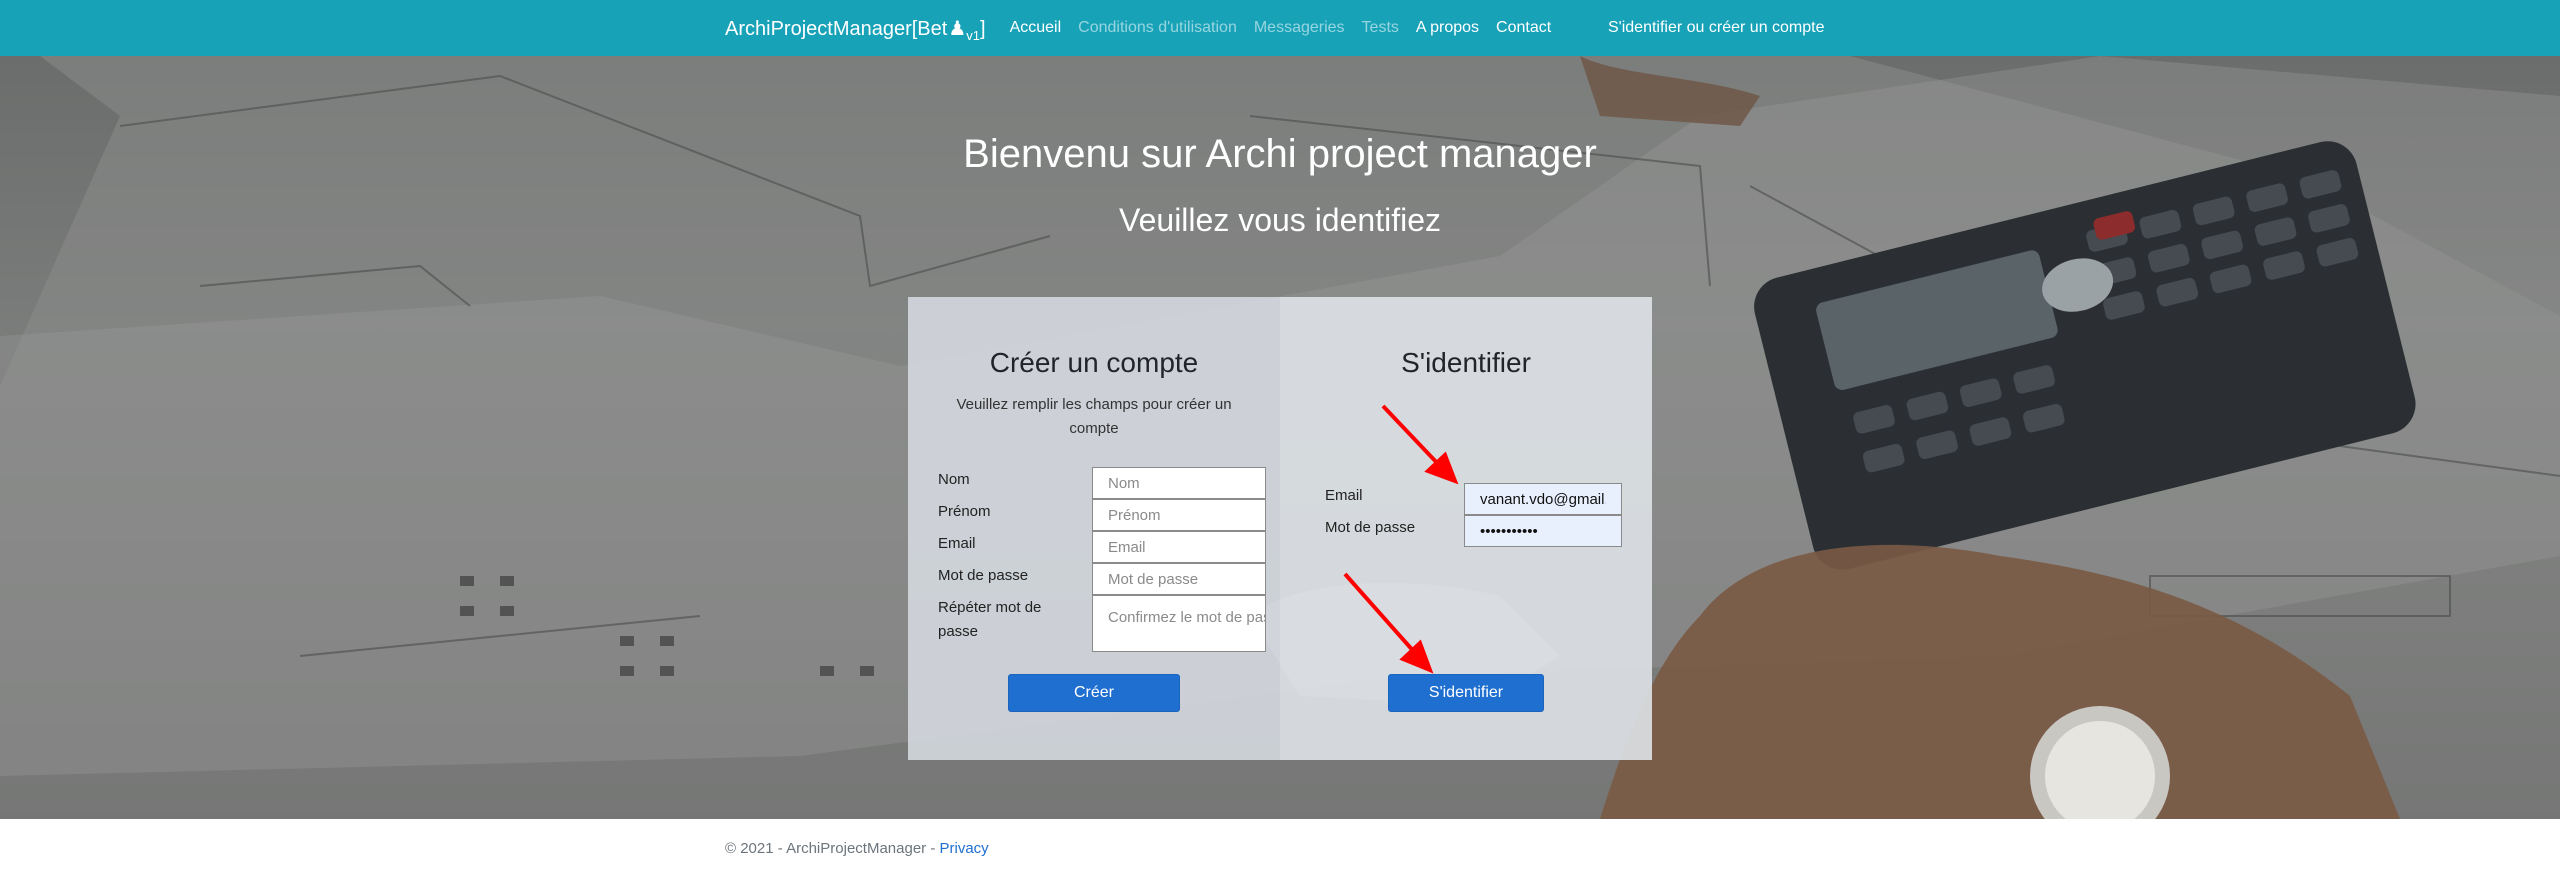  I want to click on footer-copyright: © 2021 - ArchiProjectManager -, so click(832, 848).